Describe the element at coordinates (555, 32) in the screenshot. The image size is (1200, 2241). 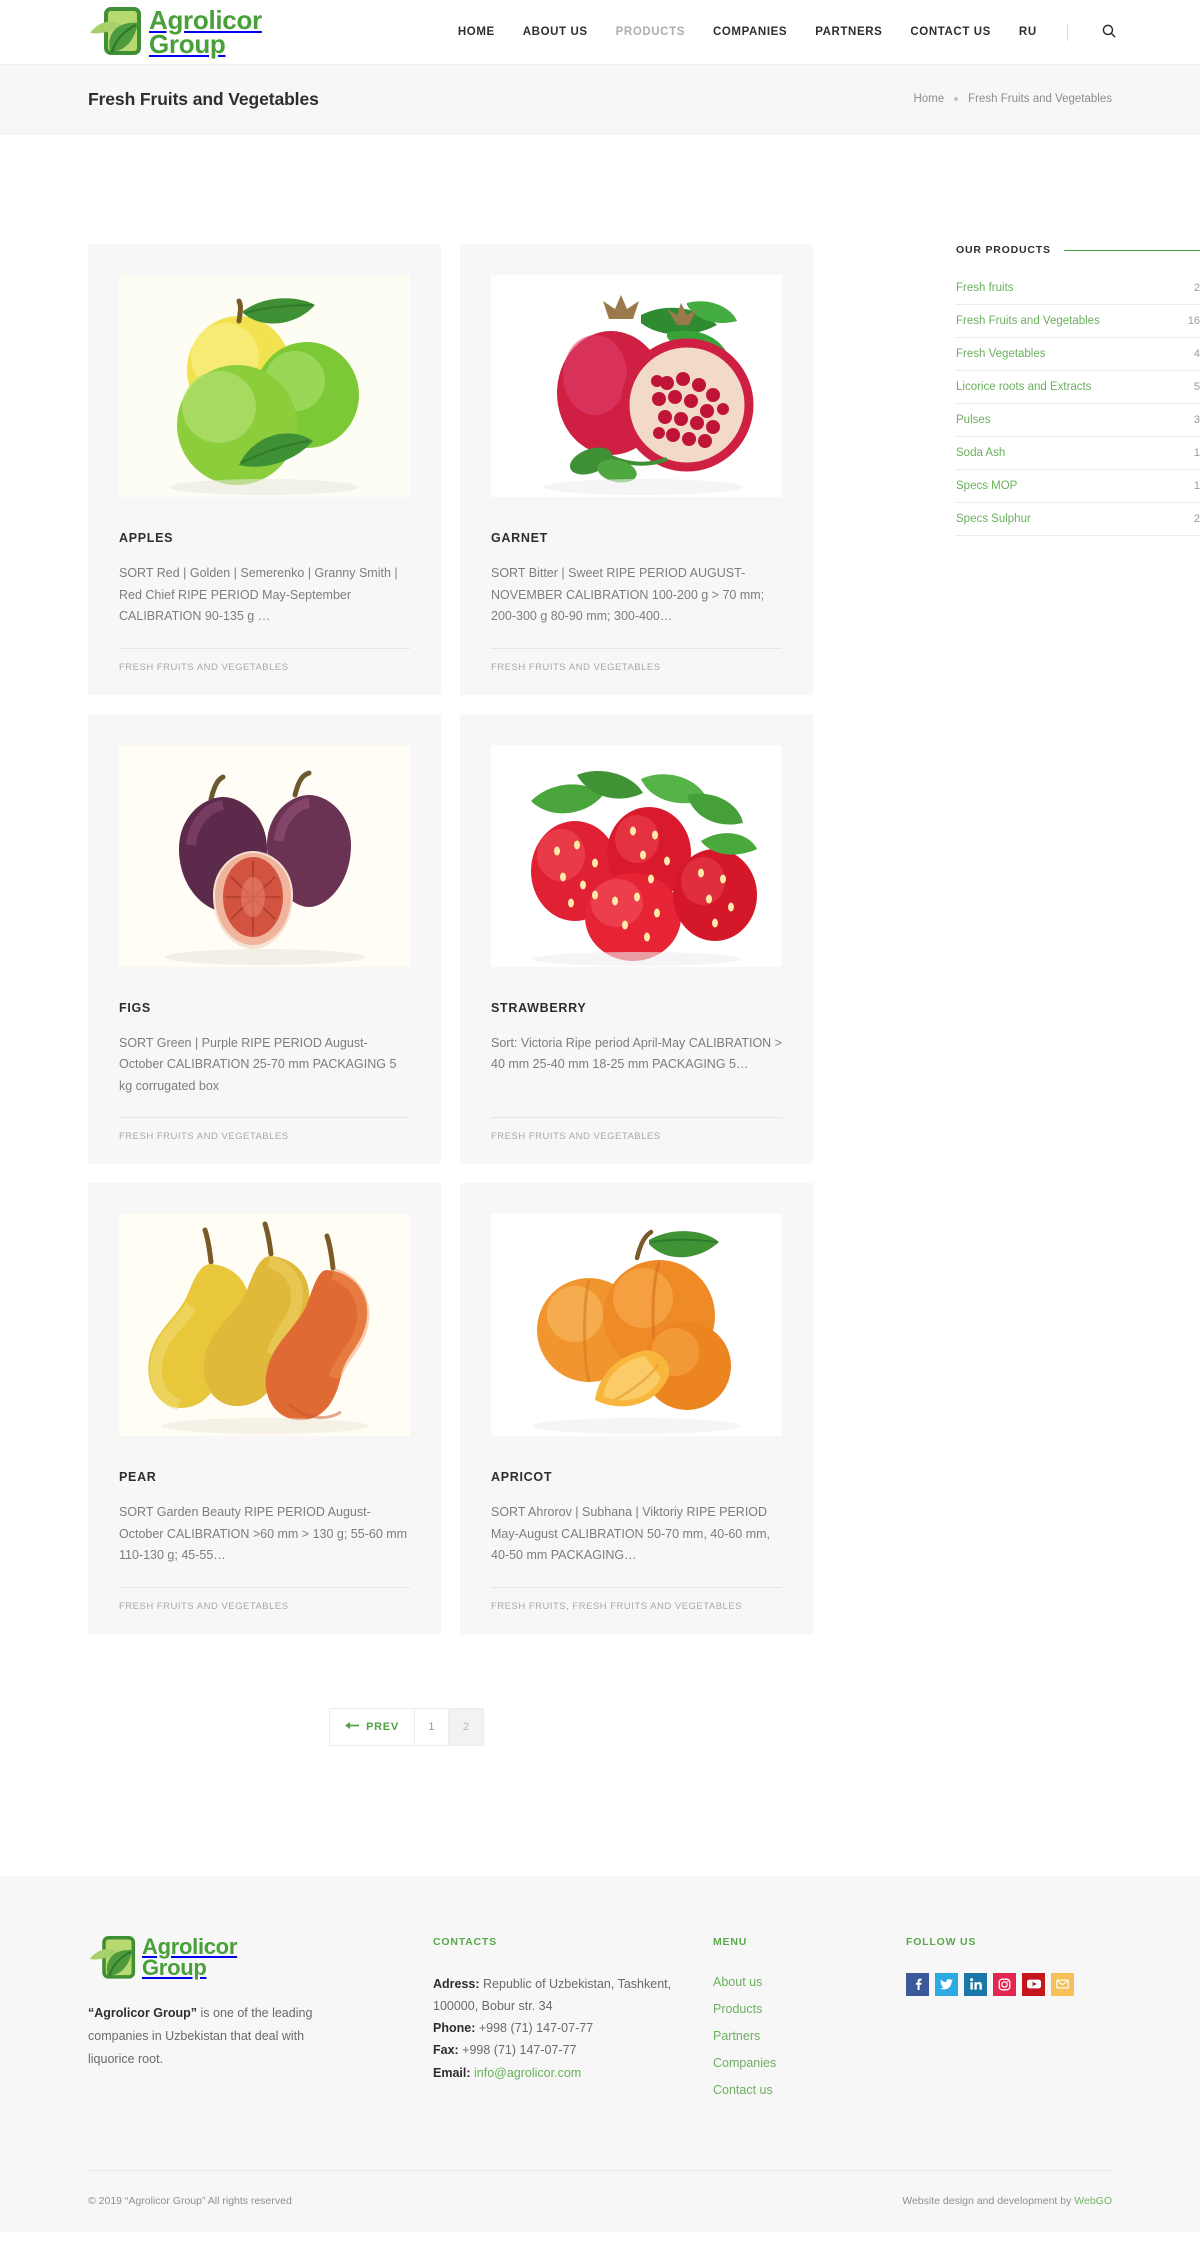
I see `nav-item-about-us: ABOUT US` at that location.